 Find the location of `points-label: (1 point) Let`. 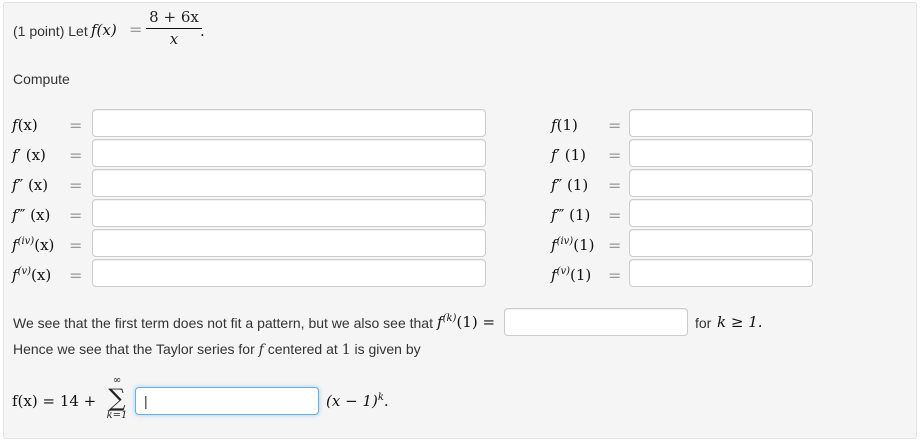

points-label: (1 point) Let is located at coordinates (50, 31).